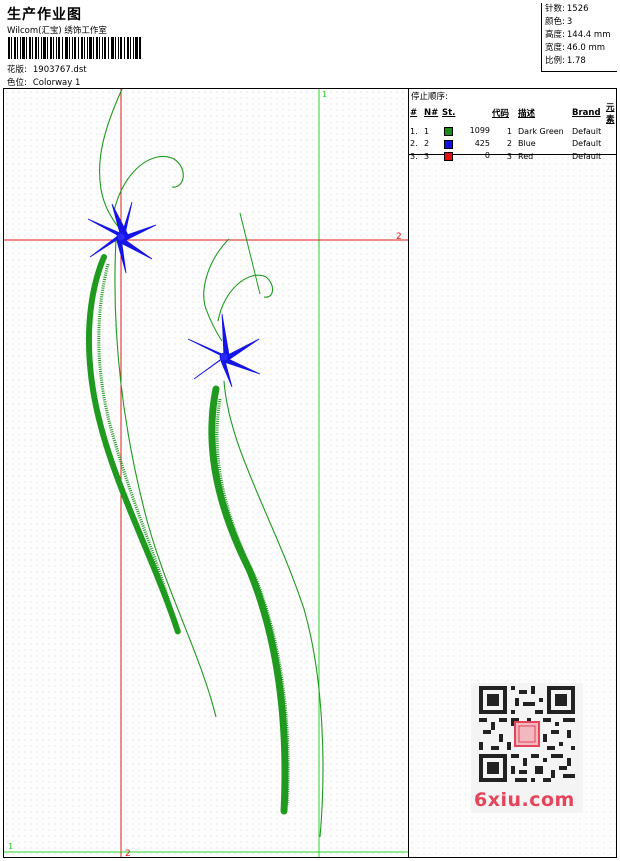 Image resolution: width=620 pixels, height=861 pixels. Describe the element at coordinates (567, 9) in the screenshot. I see `stat-stitch-count: 针数: 1526` at that location.